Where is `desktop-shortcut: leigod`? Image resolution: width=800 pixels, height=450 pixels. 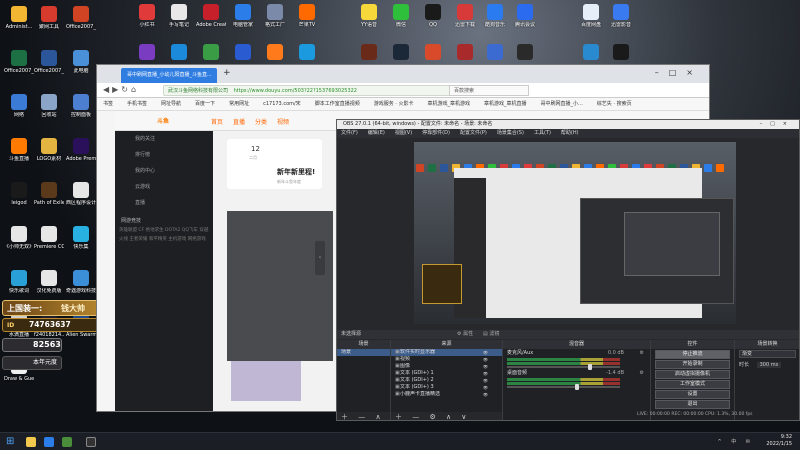 desktop-shortcut: leigod is located at coordinates (19, 194).